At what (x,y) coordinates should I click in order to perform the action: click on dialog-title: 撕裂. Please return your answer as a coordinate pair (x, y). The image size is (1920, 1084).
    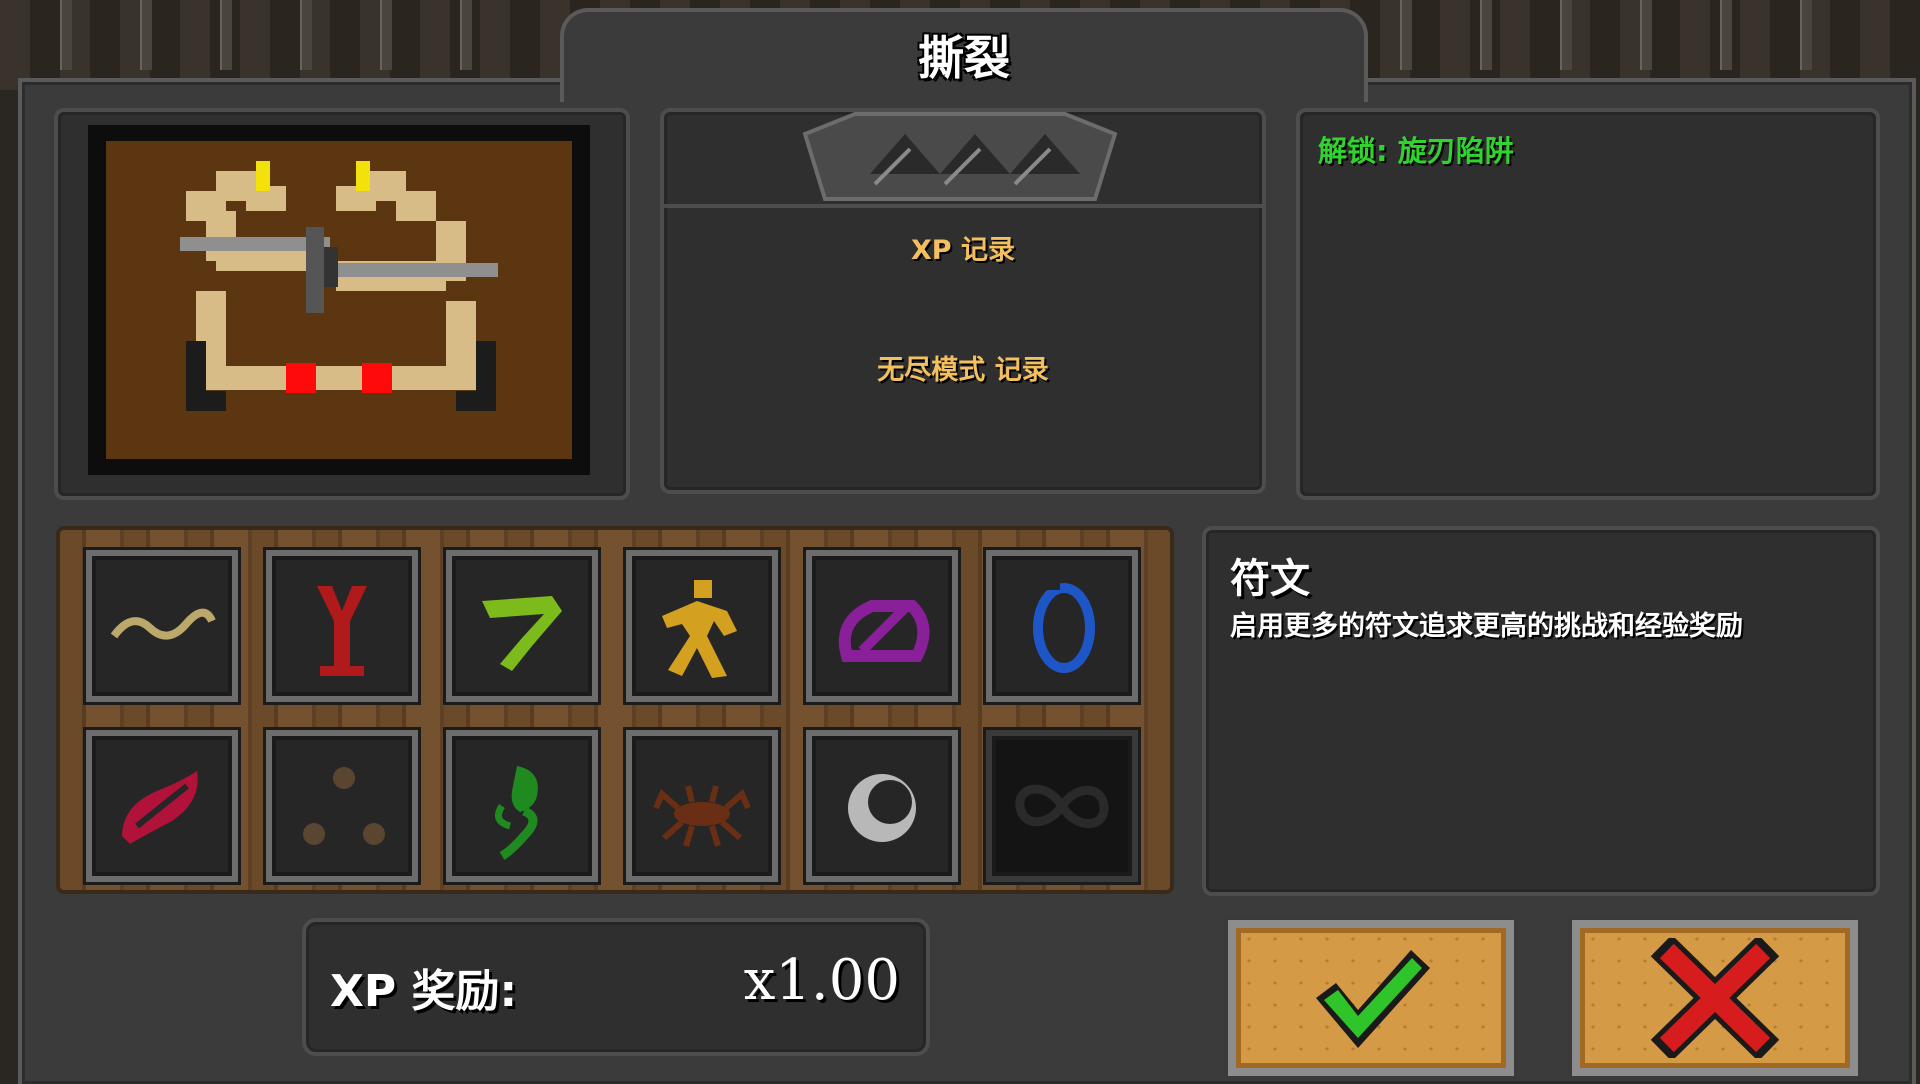
    Looking at the image, I should click on (964, 58).